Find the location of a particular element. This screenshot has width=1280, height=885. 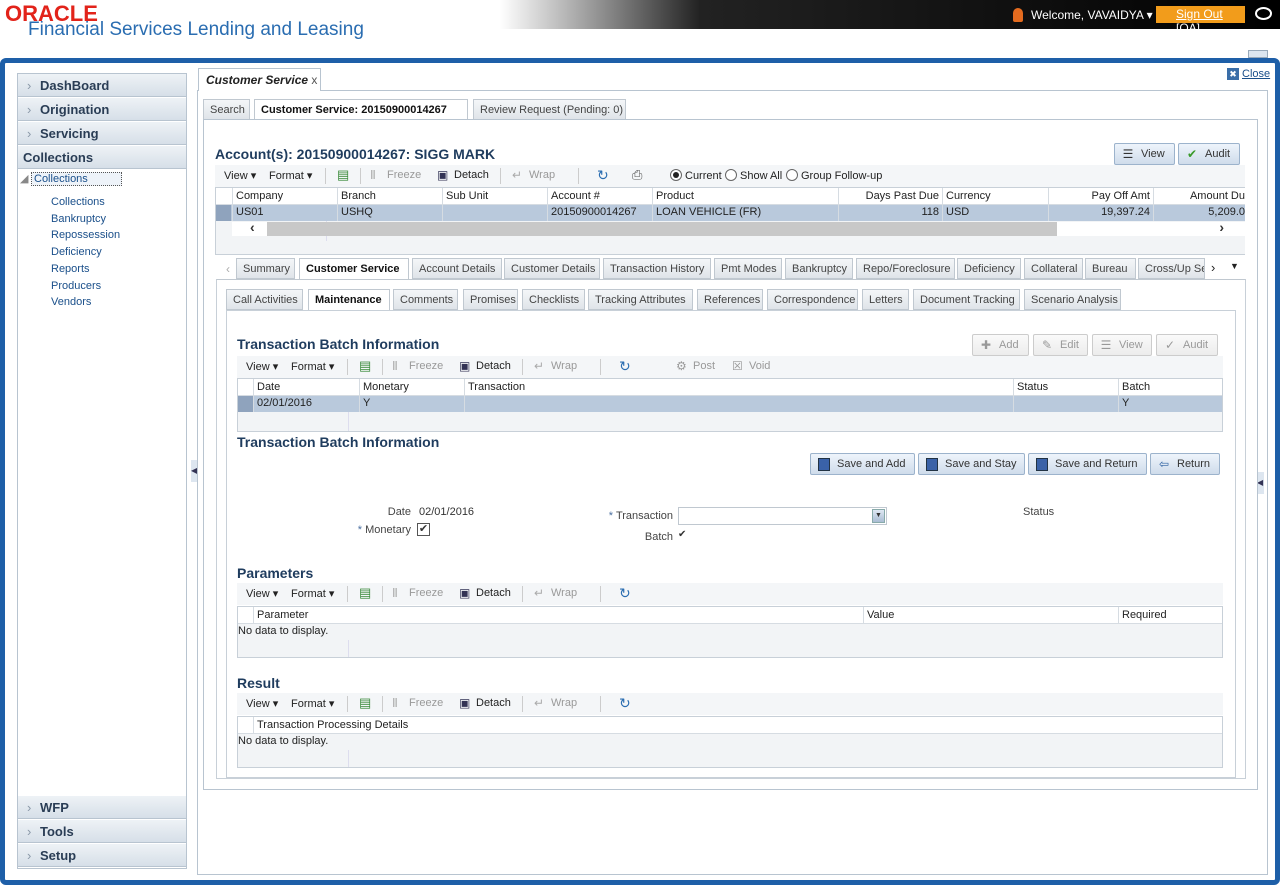

column-header-account: Account # is located at coordinates (599, 196).